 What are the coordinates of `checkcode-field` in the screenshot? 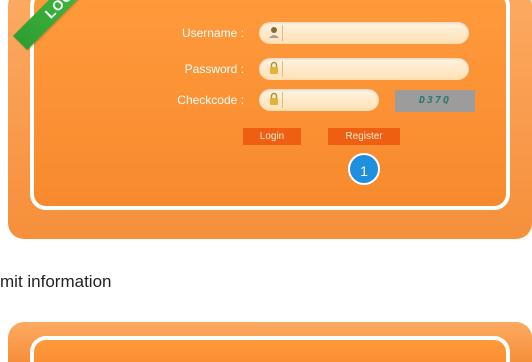 It's located at (319, 101).